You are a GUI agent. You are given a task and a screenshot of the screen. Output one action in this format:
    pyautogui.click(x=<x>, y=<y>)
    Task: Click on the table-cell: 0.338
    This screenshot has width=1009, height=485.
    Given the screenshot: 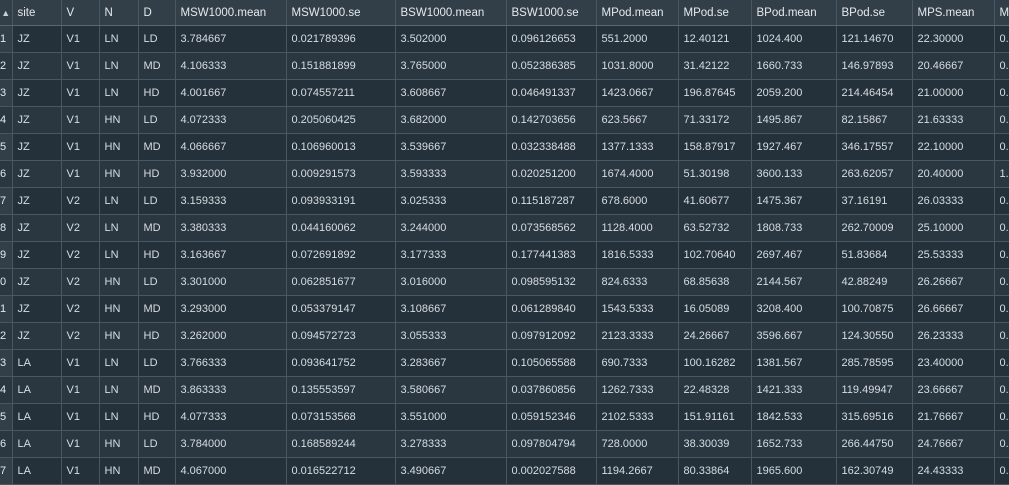 What is the action you would take?
    pyautogui.click(x=1001, y=471)
    